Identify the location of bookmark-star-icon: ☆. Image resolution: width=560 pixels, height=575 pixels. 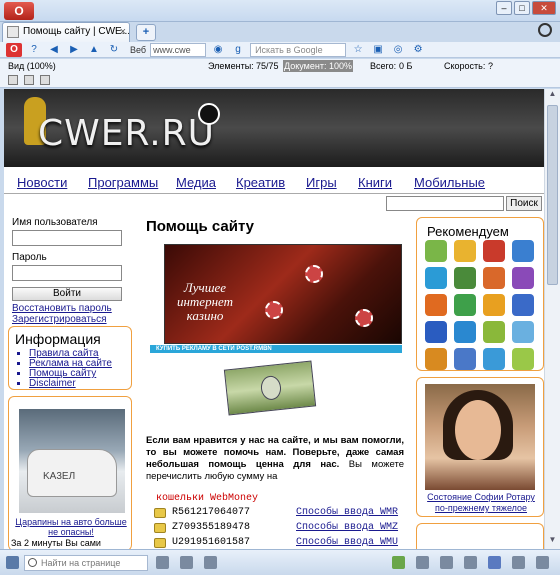
(358, 50).